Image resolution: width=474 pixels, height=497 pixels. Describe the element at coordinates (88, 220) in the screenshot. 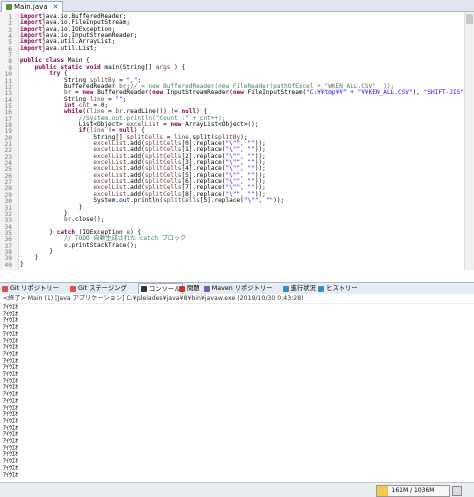

I see `code-token: .close();` at that location.